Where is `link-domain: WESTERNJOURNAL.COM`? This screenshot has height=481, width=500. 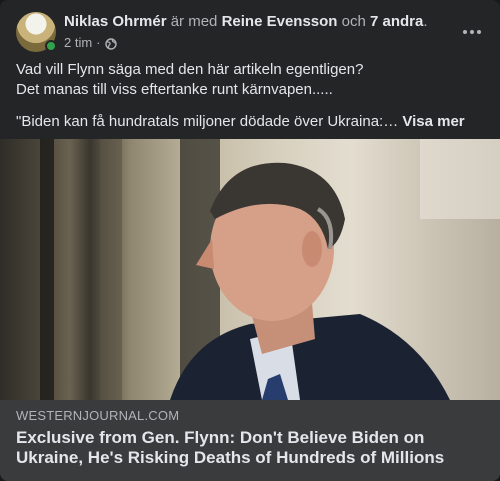
link-domain: WESTERNJOURNAL.COM is located at coordinates (98, 415).